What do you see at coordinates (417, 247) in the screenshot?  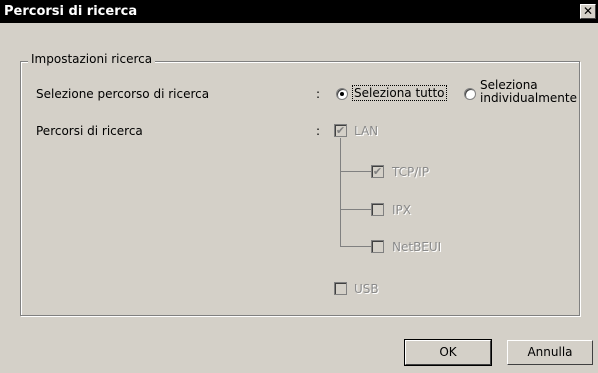 I see `netbeui-label: NetBEUI` at bounding box center [417, 247].